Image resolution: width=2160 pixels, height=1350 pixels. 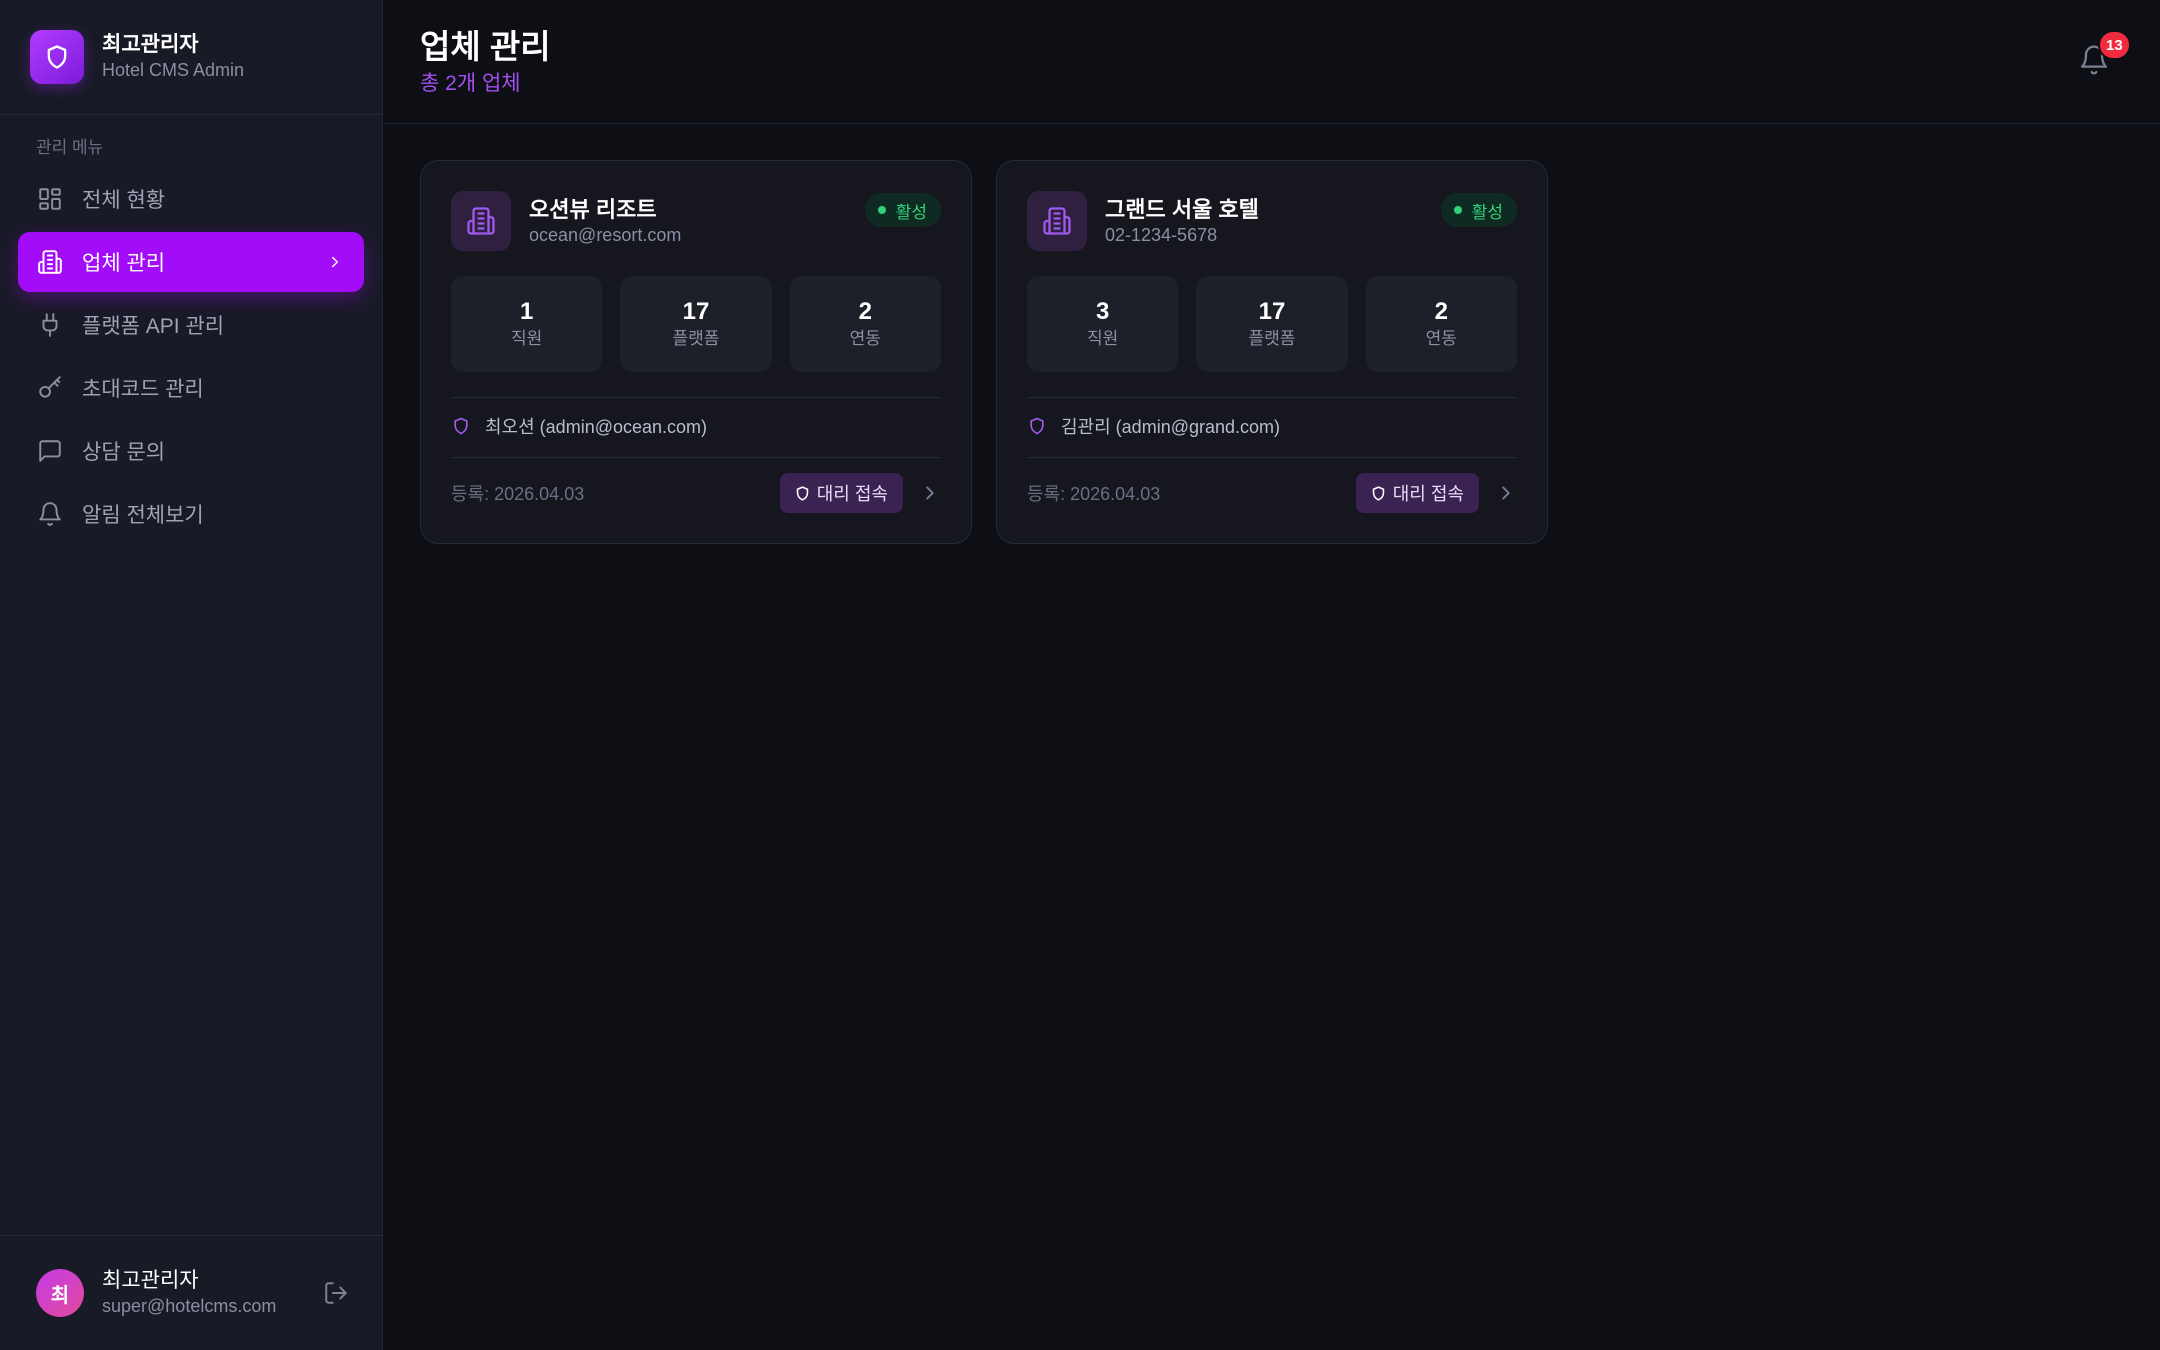 What do you see at coordinates (50, 388) in the screenshot?
I see `key-icon` at bounding box center [50, 388].